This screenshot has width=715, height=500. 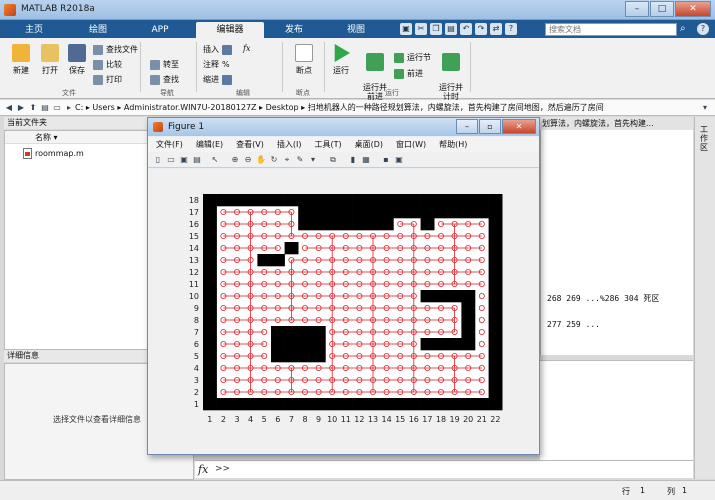 What do you see at coordinates (300, 160) in the screenshot?
I see `brush-icon: ✎` at bounding box center [300, 160].